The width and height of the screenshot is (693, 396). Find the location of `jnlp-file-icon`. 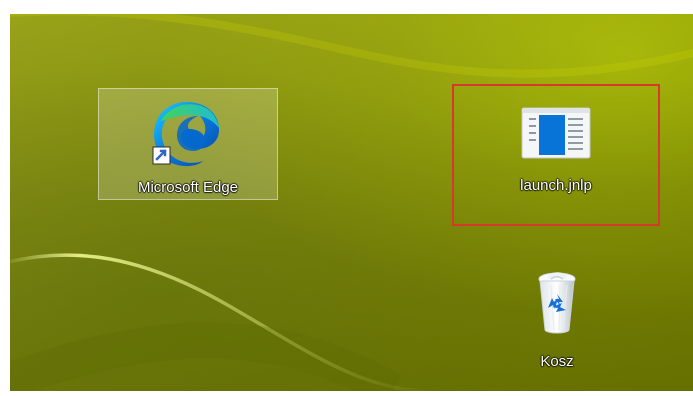

jnlp-file-icon is located at coordinates (556, 133).